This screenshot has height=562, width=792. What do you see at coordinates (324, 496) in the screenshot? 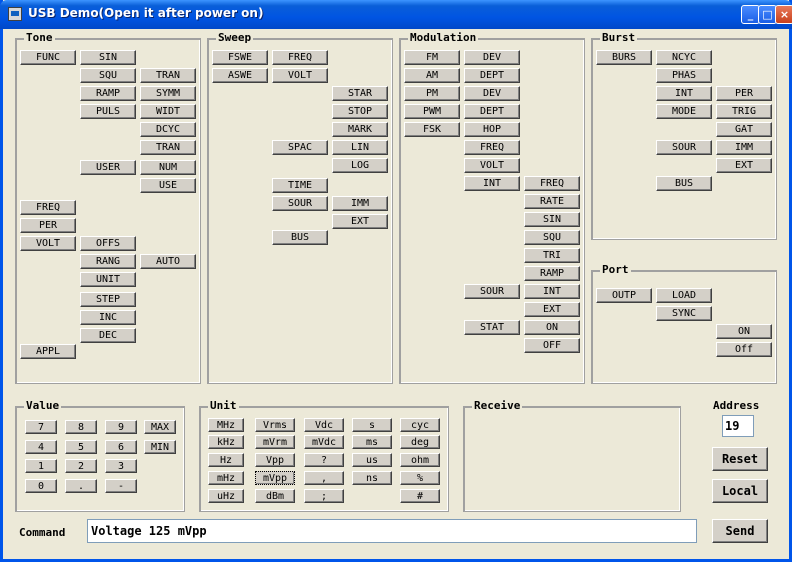
I see `unit-semicolon-button: ;` at bounding box center [324, 496].